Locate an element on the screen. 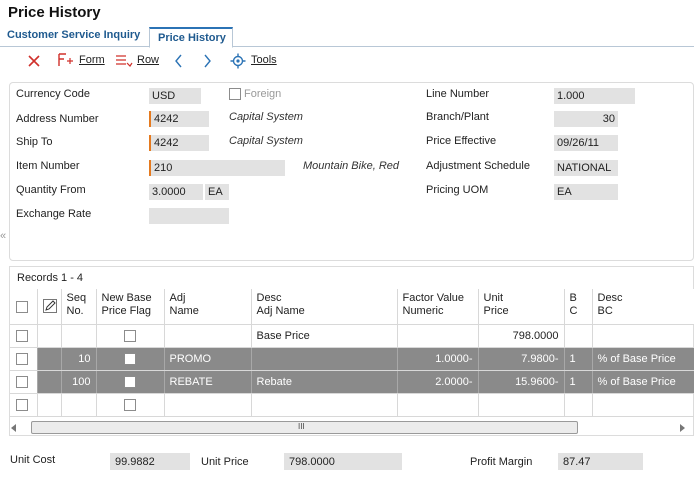  bc-header-line1: B is located at coordinates (573, 298).